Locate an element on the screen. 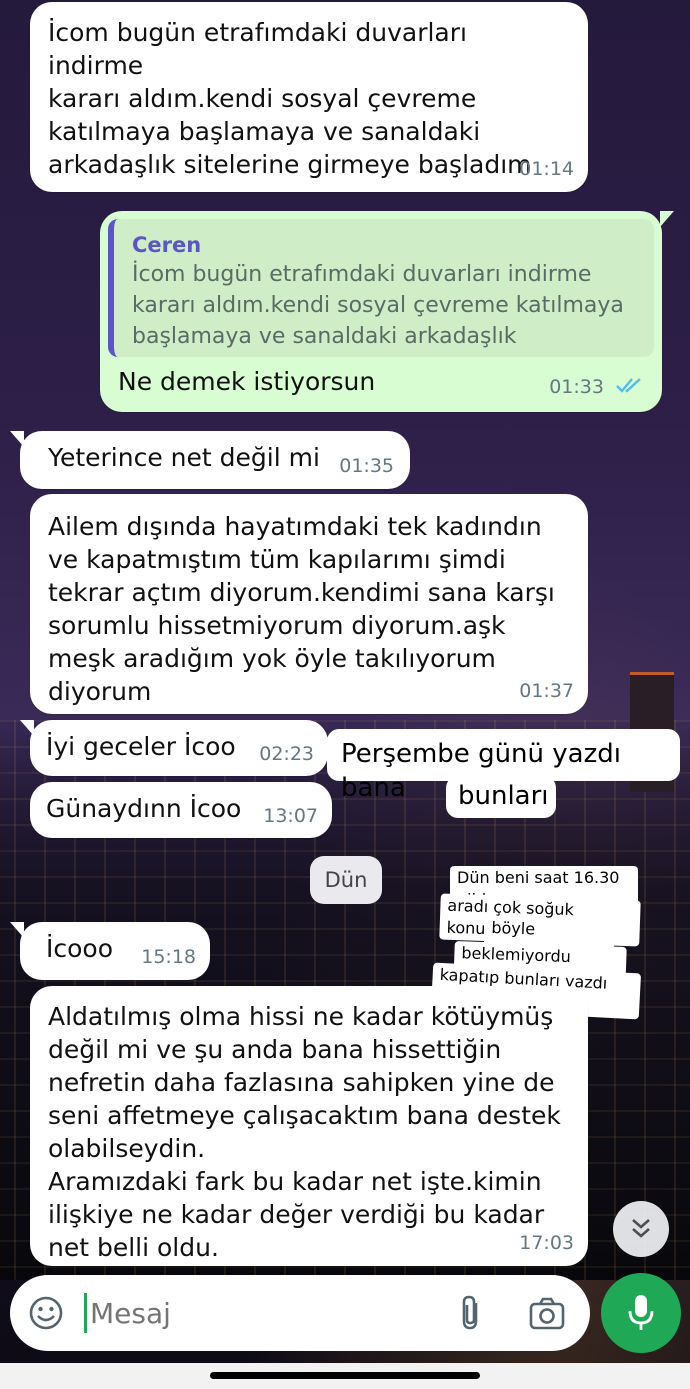 This screenshot has height=1389, width=690. scroll-to-bottom-button is located at coordinates (641, 1229).